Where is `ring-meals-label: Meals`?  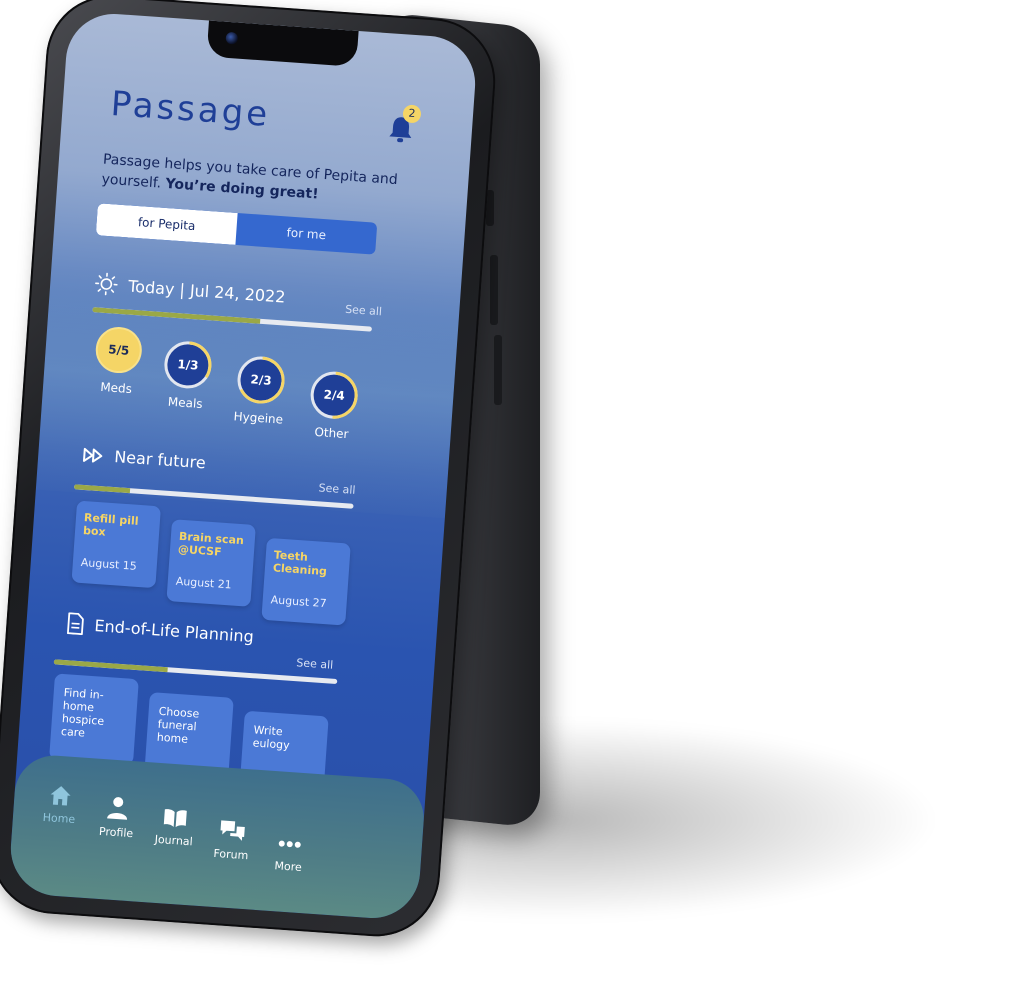 ring-meals-label: Meals is located at coordinates (185, 403).